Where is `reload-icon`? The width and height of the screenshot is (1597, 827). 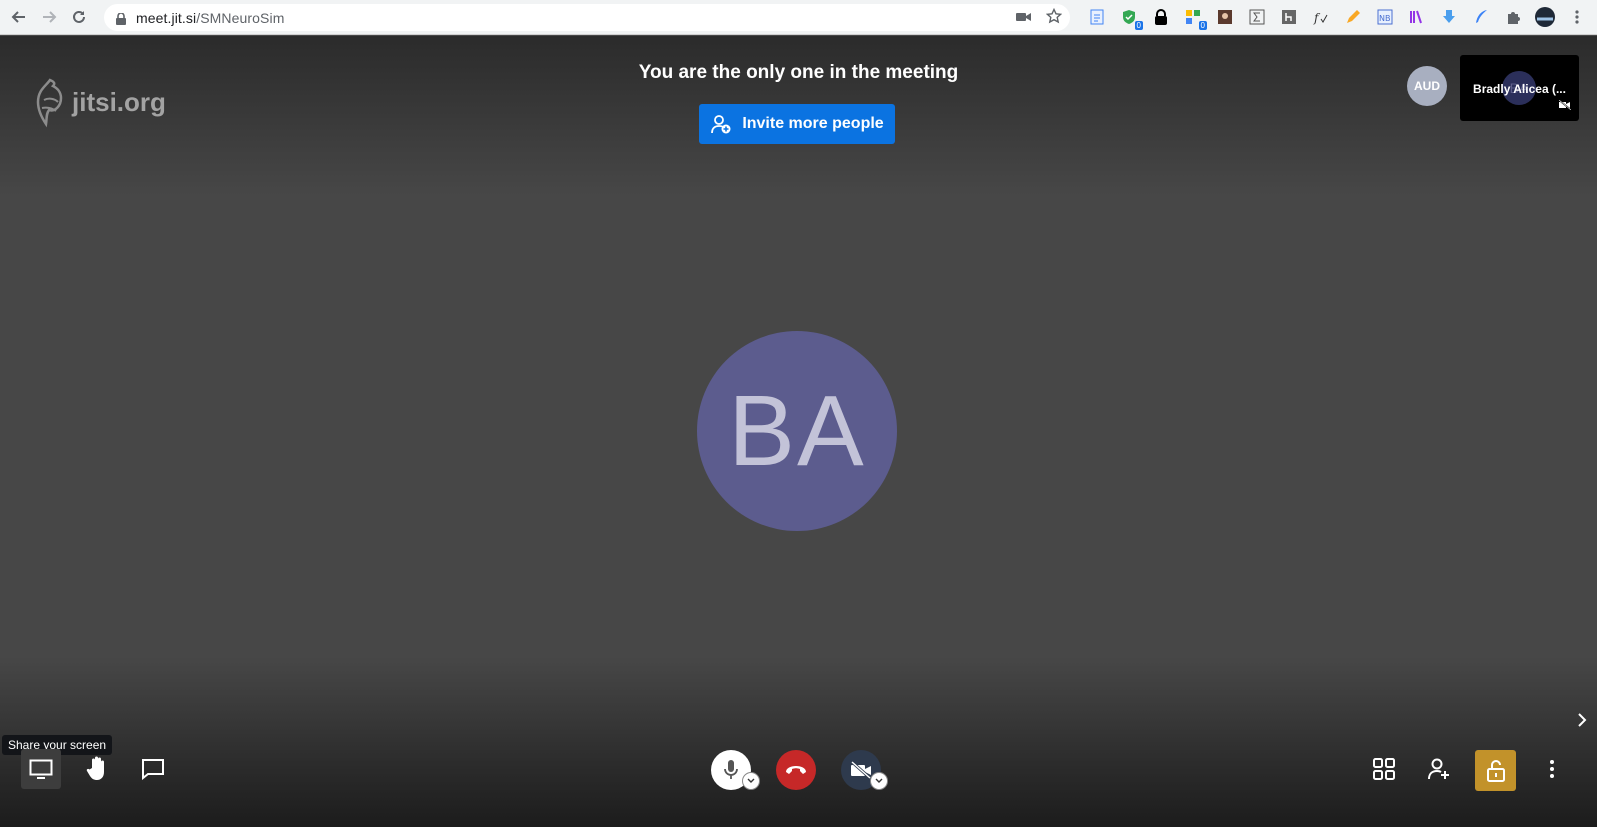 reload-icon is located at coordinates (79, 17).